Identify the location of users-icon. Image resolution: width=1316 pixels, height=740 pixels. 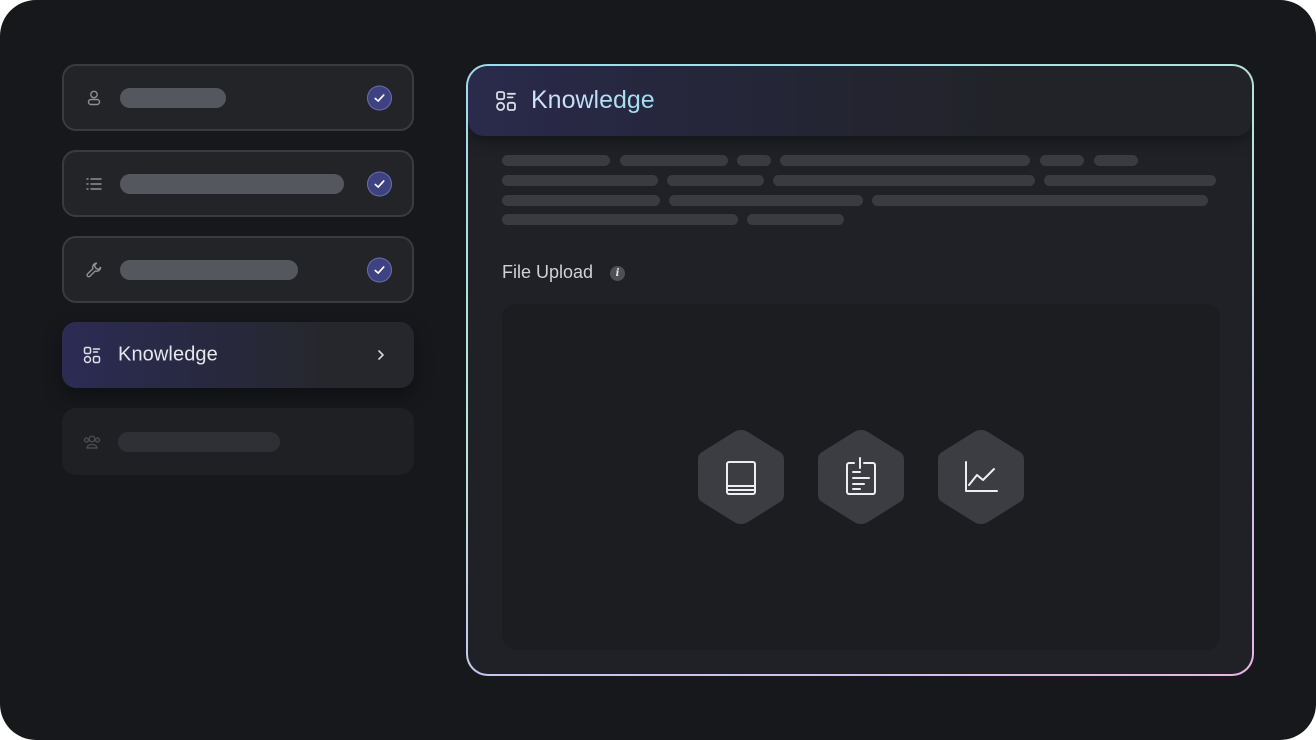
(92, 441).